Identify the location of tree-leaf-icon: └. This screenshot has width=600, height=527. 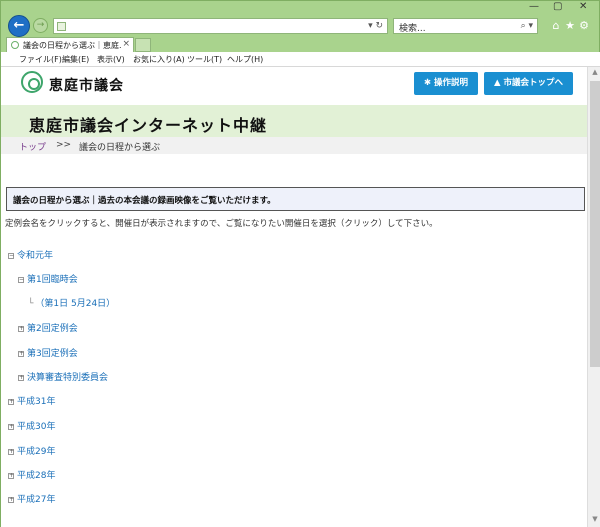
(31, 304).